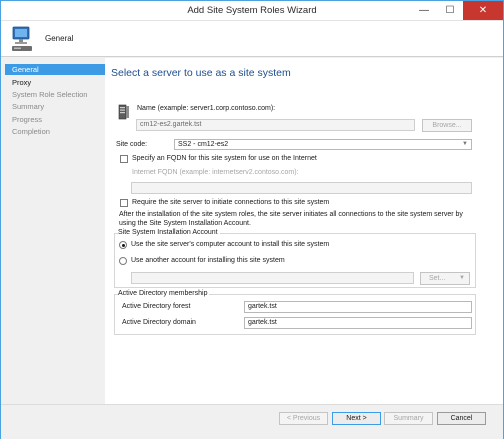 Image resolution: width=504 pixels, height=439 pixels. I want to click on page-heading: Select a server to use as a site system, so click(201, 73).